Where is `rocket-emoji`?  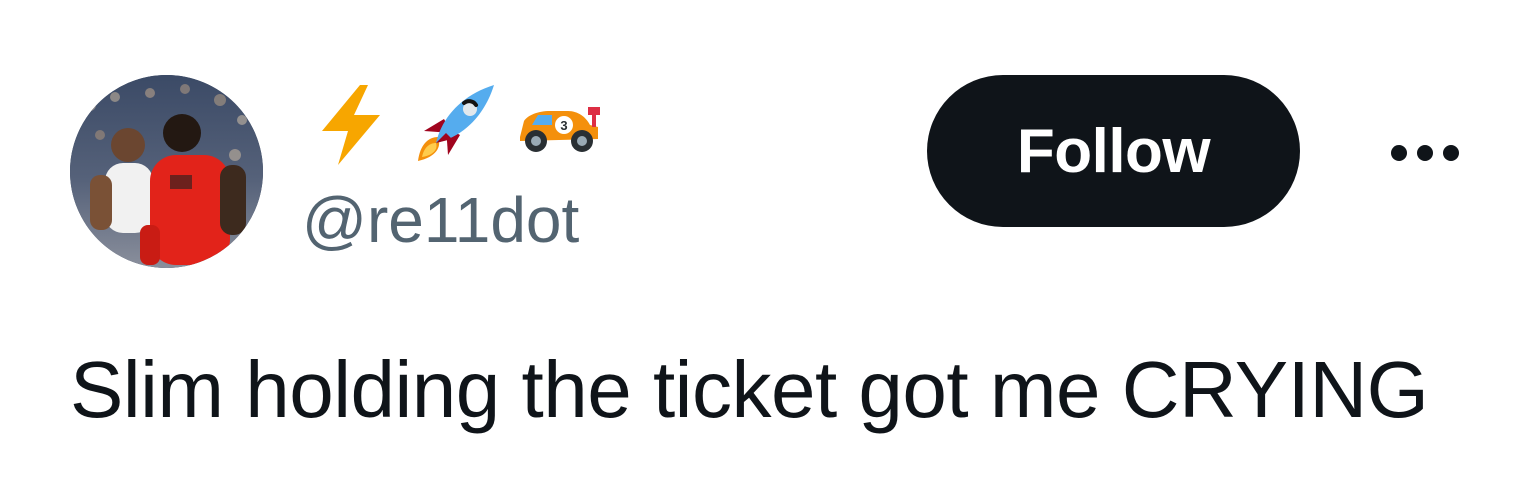
rocket-emoji is located at coordinates (455, 124).